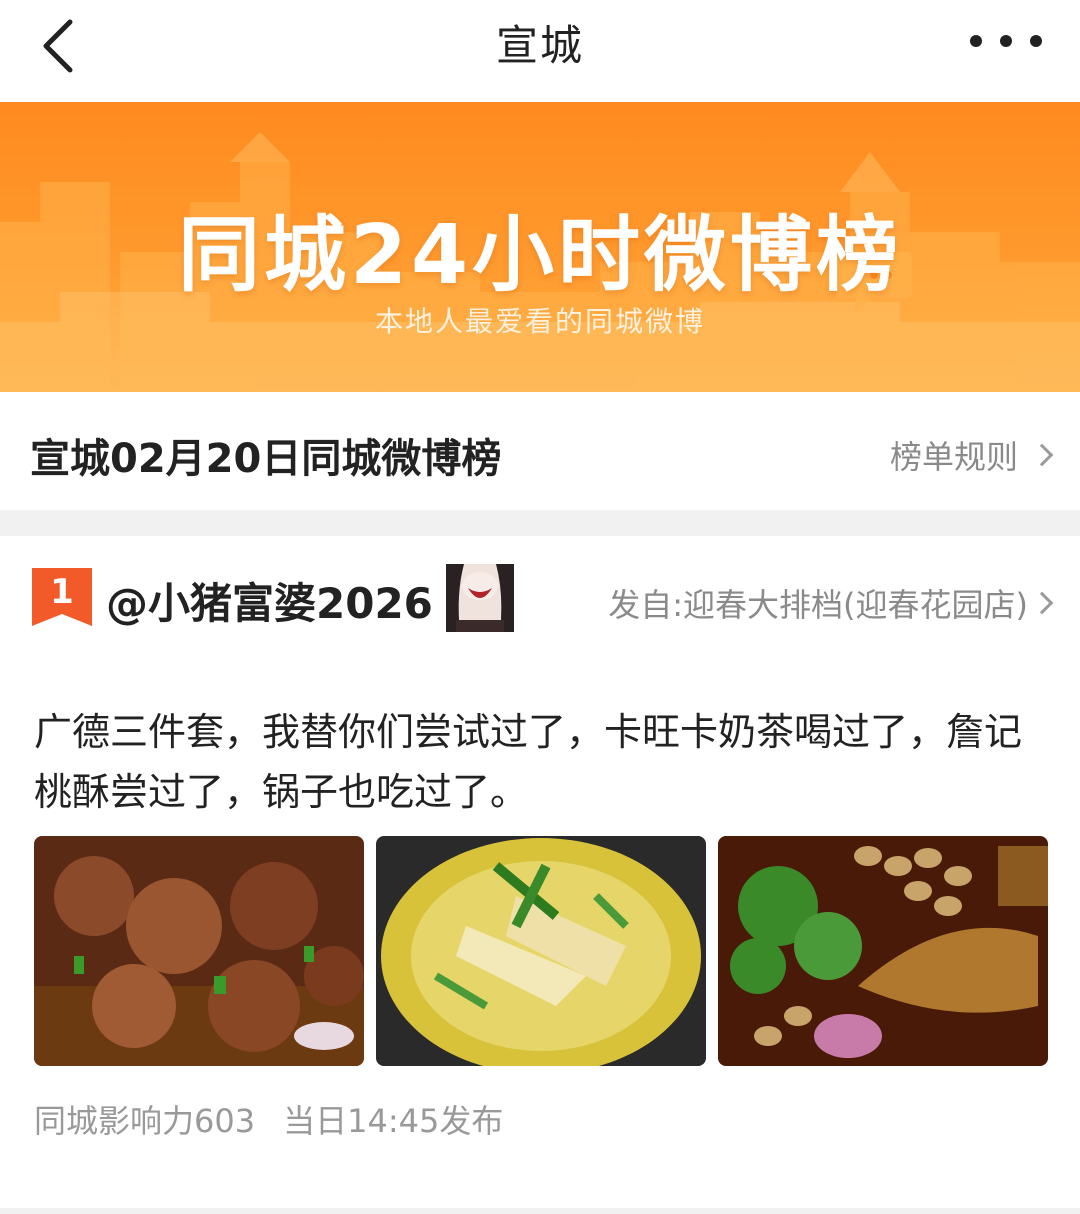 The height and width of the screenshot is (1214, 1080). I want to click on rules-label: 榜单规则, so click(953, 457).